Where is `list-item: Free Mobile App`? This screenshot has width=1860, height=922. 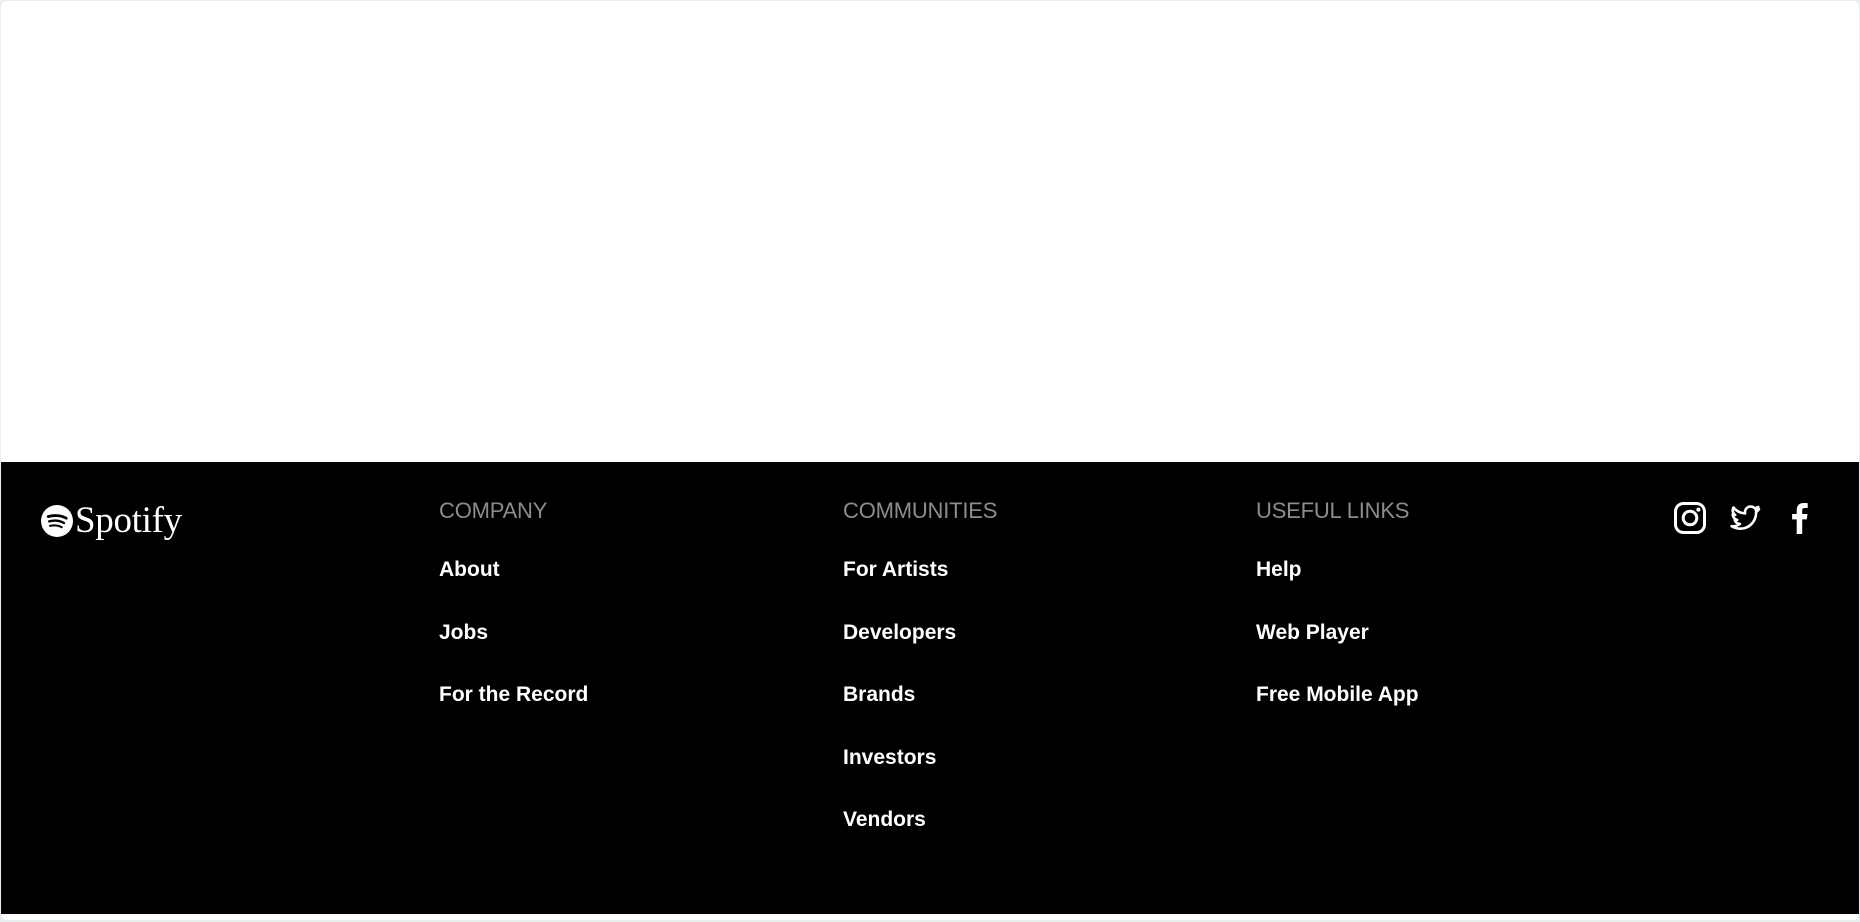 list-item: Free Mobile App is located at coordinates (1337, 713).